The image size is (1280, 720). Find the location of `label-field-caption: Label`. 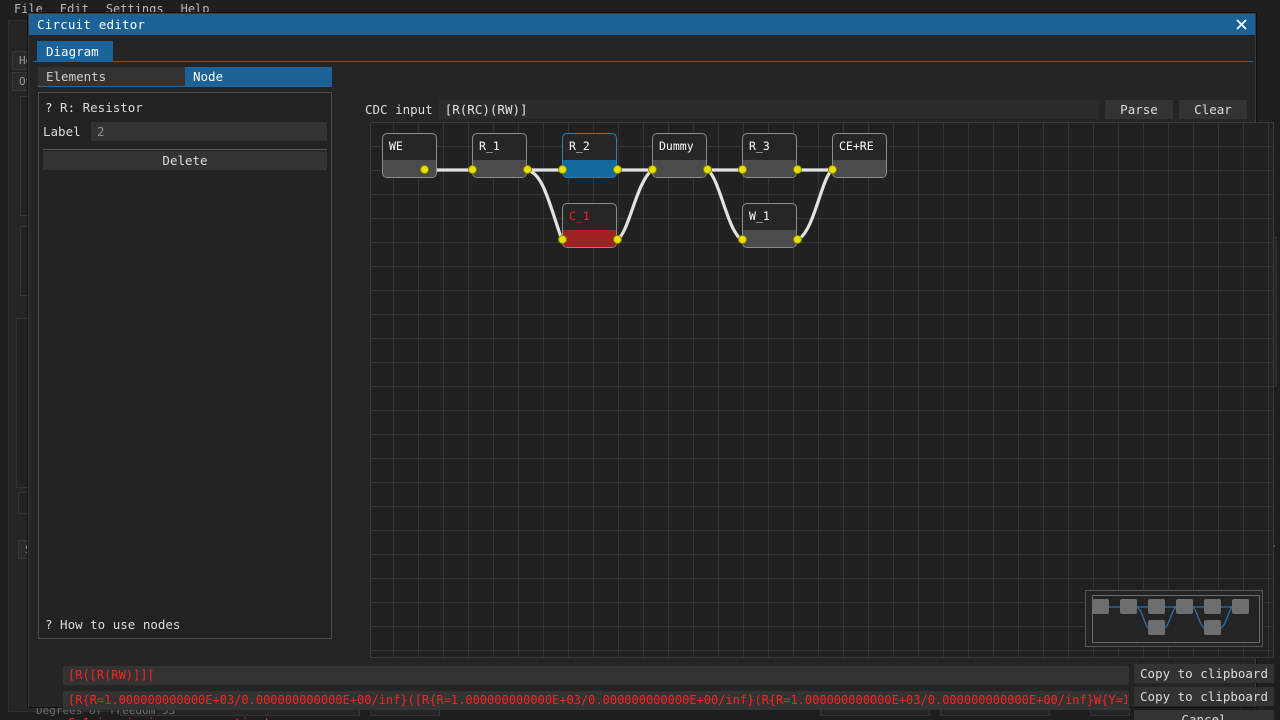

label-field-caption: Label is located at coordinates (62, 131).